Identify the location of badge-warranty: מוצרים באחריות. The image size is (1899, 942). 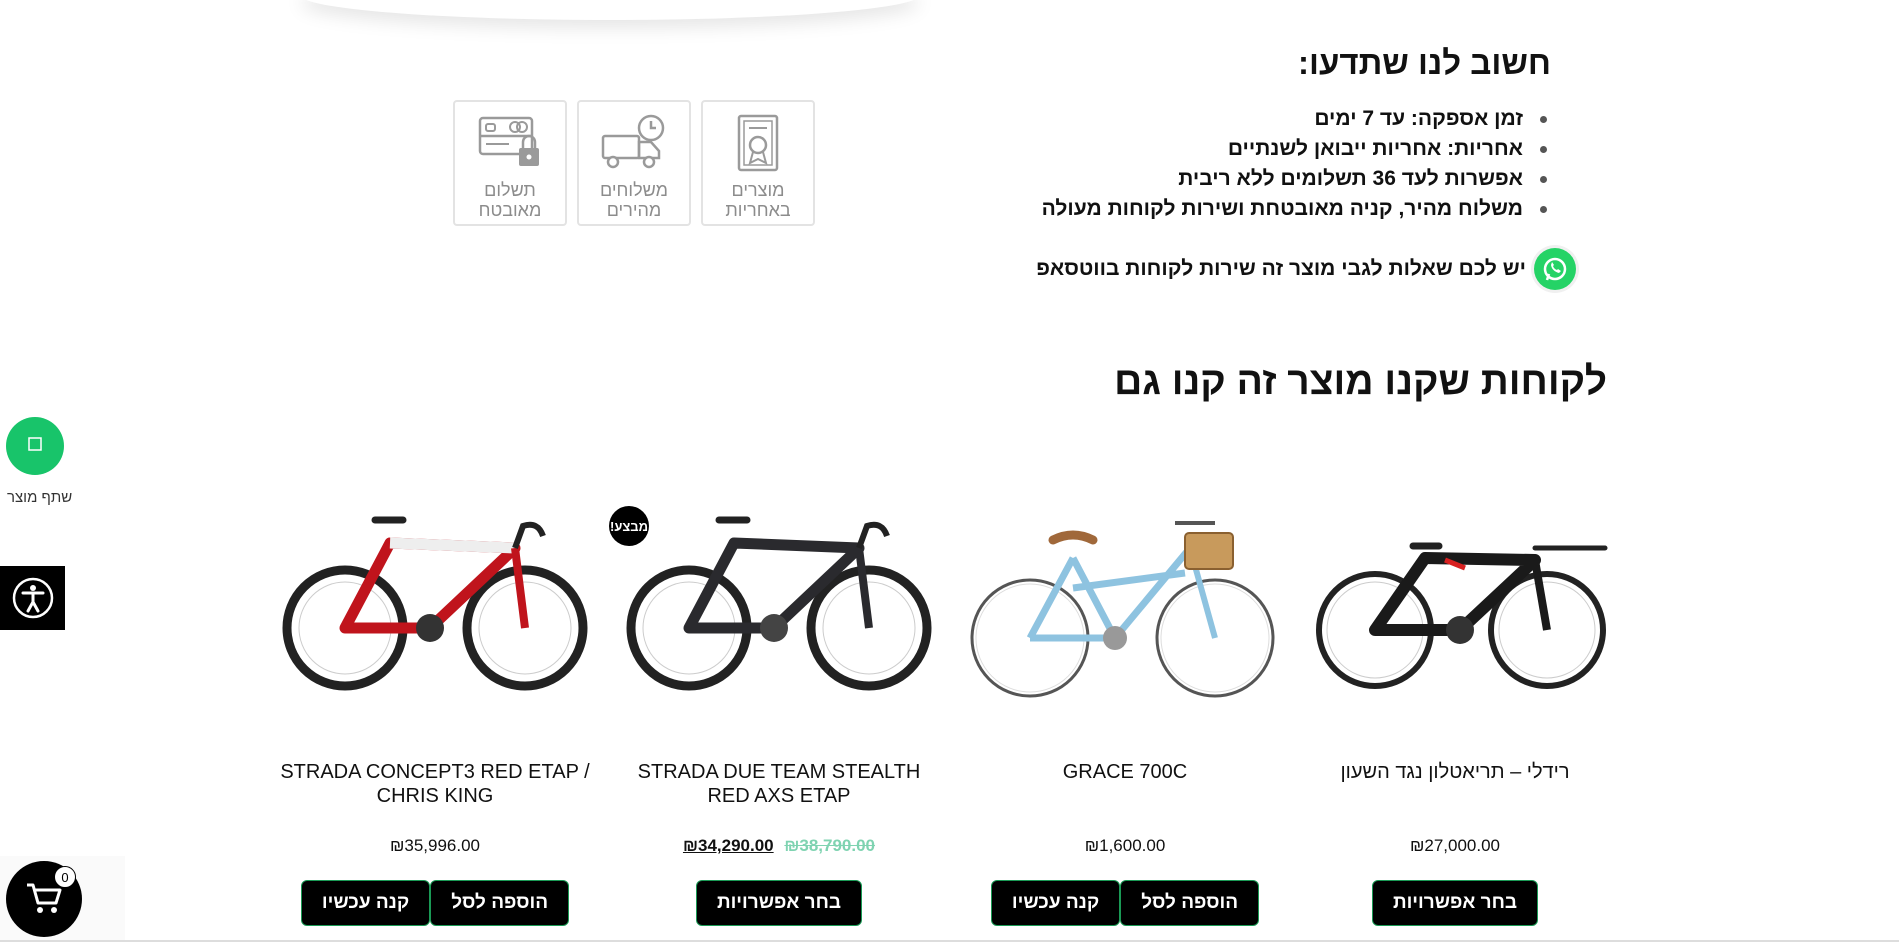
(758, 163).